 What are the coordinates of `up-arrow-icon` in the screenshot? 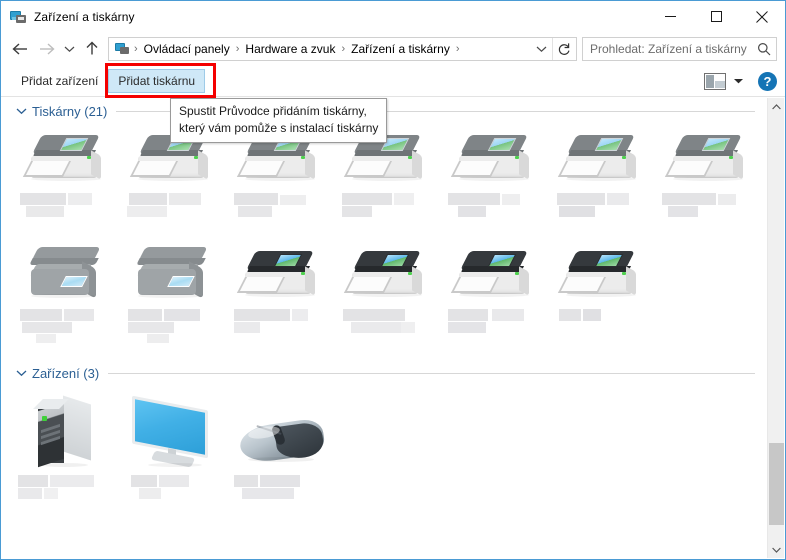 It's located at (92, 49).